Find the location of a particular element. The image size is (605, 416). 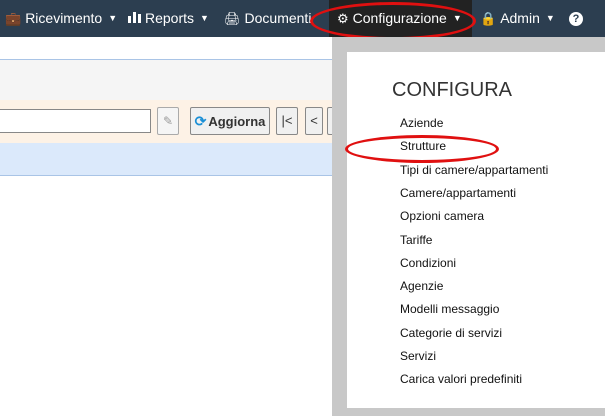

nav-admin-label: Admin is located at coordinates (520, 18).